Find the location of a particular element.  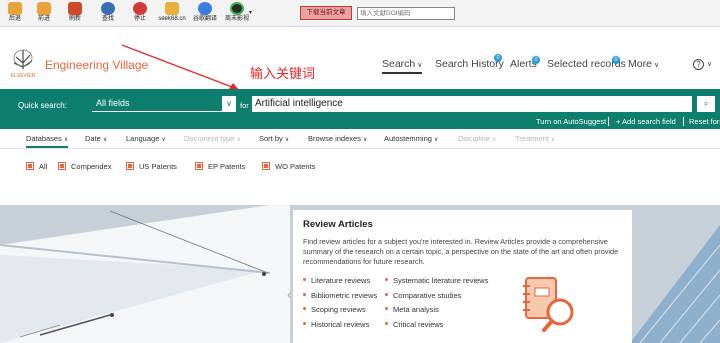

filter-document-type: Document type ∨ is located at coordinates (212, 138).